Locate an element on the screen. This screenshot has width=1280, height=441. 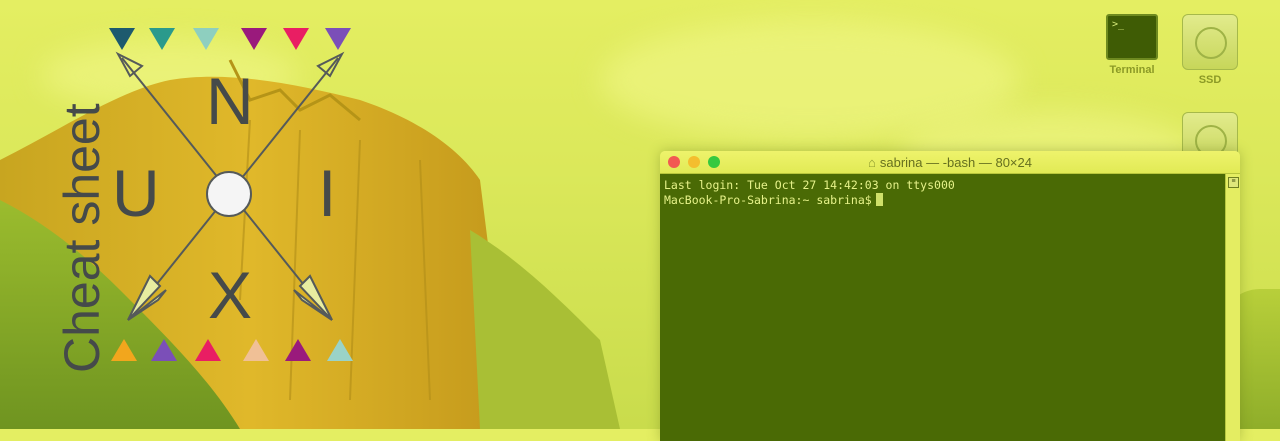
window-title: ⌂ sabrina — -bash — 80×24 is located at coordinates (950, 162).